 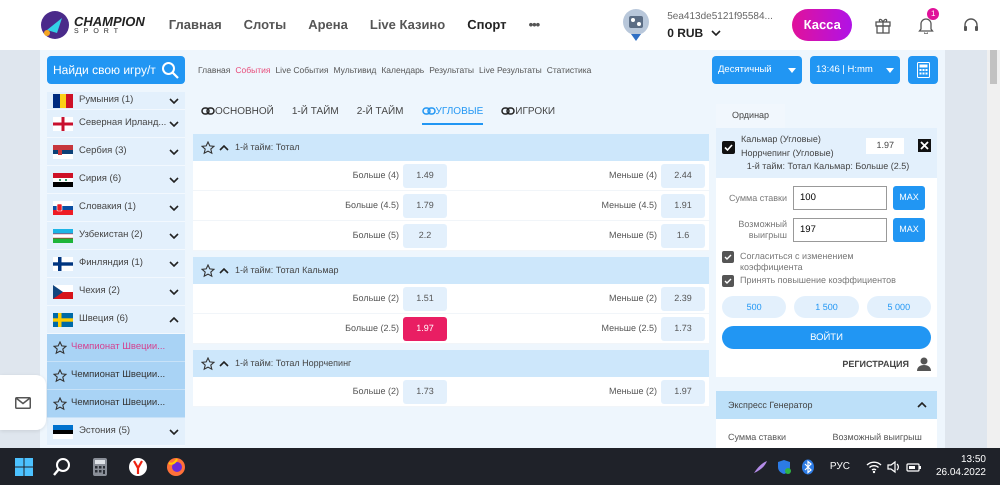 I want to click on cashier-button: Касса, so click(x=822, y=25).